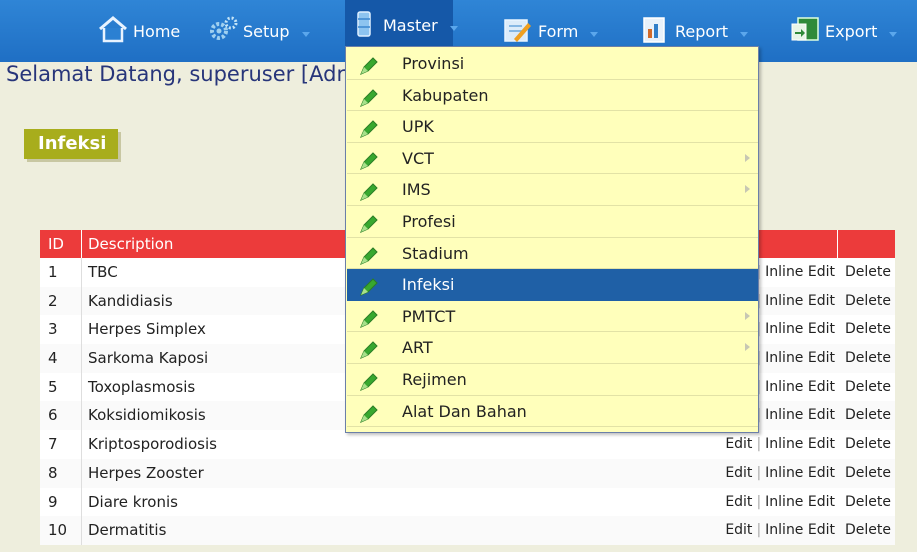  What do you see at coordinates (147, 329) in the screenshot?
I see `row-description: Herpes Simplex` at bounding box center [147, 329].